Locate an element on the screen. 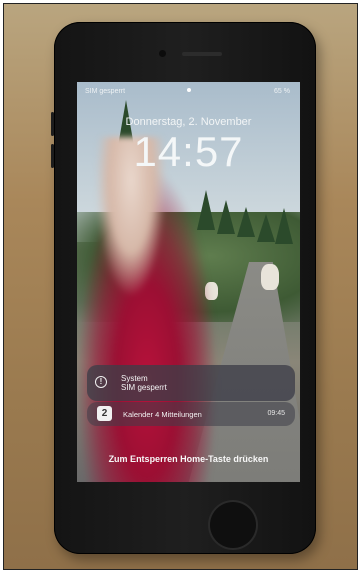 The height and width of the screenshot is (575, 363). home-button is located at coordinates (233, 525).